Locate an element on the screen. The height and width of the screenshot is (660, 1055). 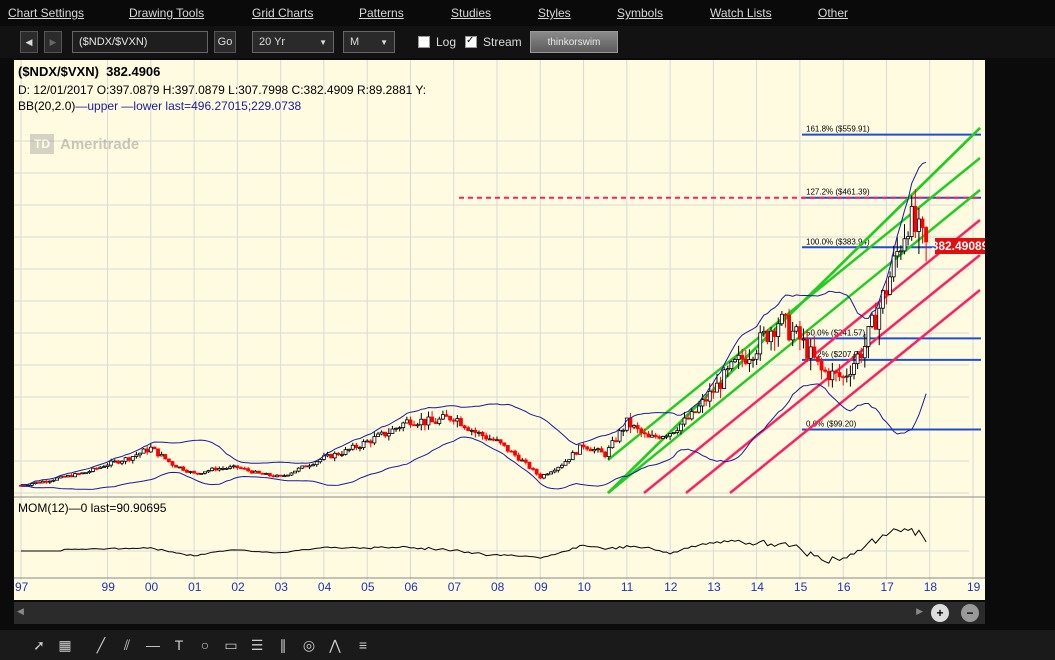
x-tick-label: 05 is located at coordinates (368, 587).